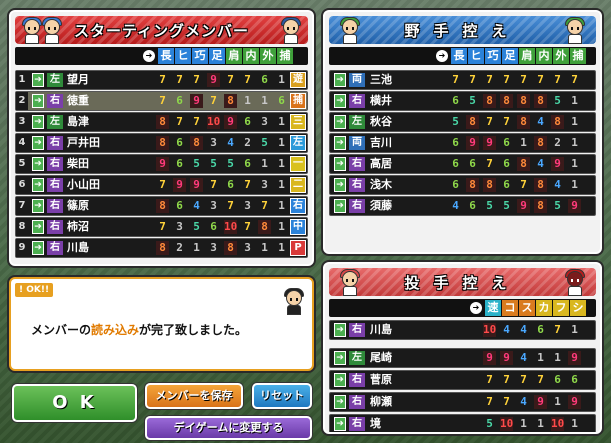 Image resolution: width=611 pixels, height=443 pixels. Describe the element at coordinates (74, 403) in the screenshot. I see `ok-button: O K` at that location.